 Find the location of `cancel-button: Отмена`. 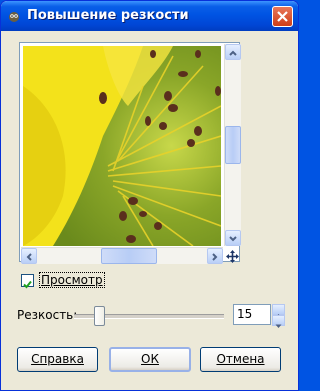

cancel-button: Отмена is located at coordinates (240, 359).